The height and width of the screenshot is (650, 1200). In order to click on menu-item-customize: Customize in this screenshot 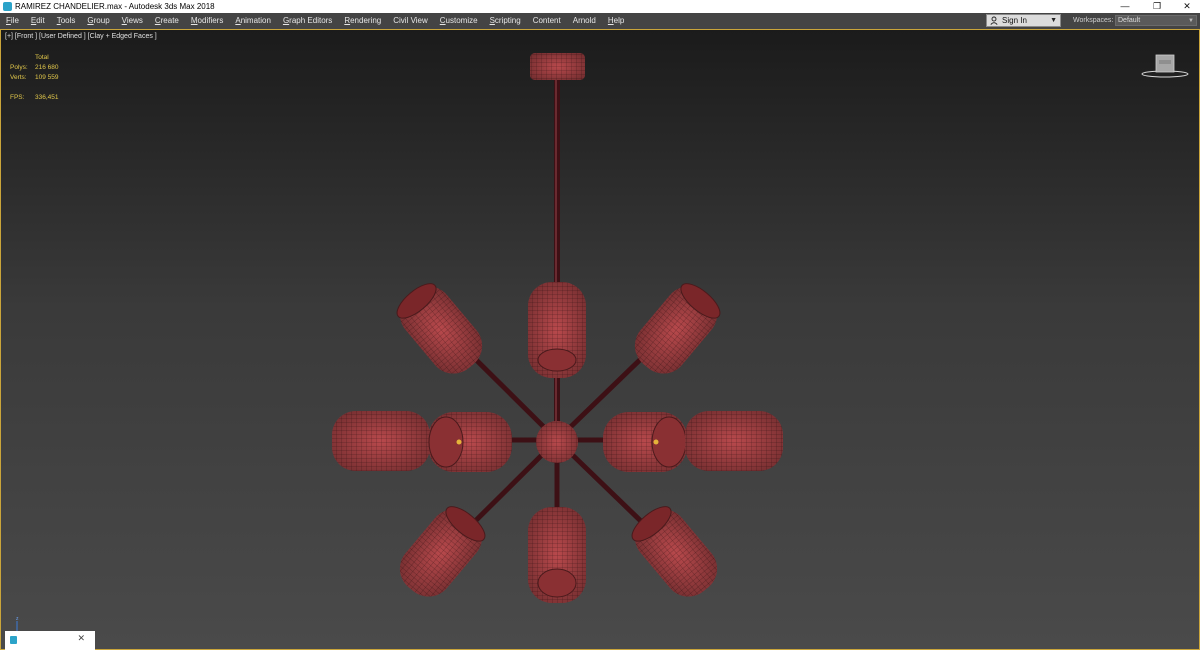, I will do `click(459, 21)`.